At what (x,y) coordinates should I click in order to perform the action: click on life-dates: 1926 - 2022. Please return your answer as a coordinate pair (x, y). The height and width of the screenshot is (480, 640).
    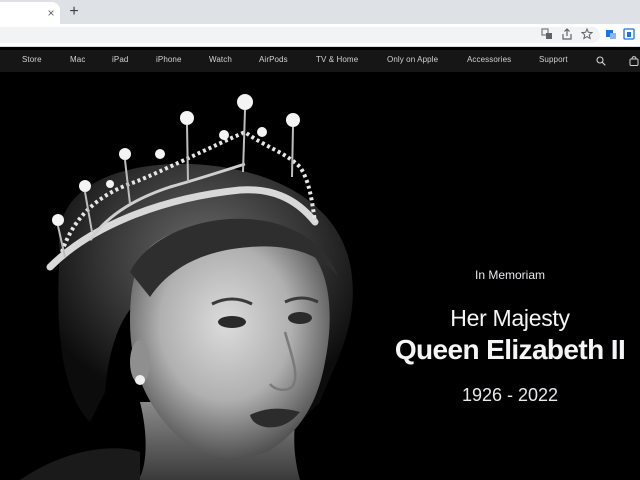
    Looking at the image, I should click on (510, 395).